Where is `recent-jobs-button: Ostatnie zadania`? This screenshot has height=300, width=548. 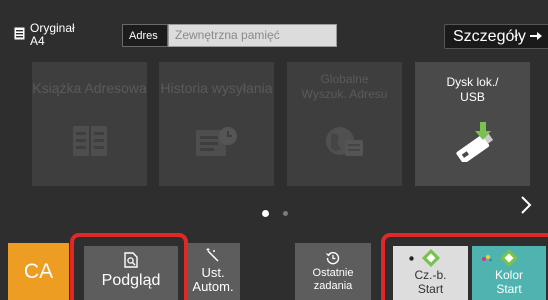
recent-jobs-button: Ostatnie zadania is located at coordinates (333, 271).